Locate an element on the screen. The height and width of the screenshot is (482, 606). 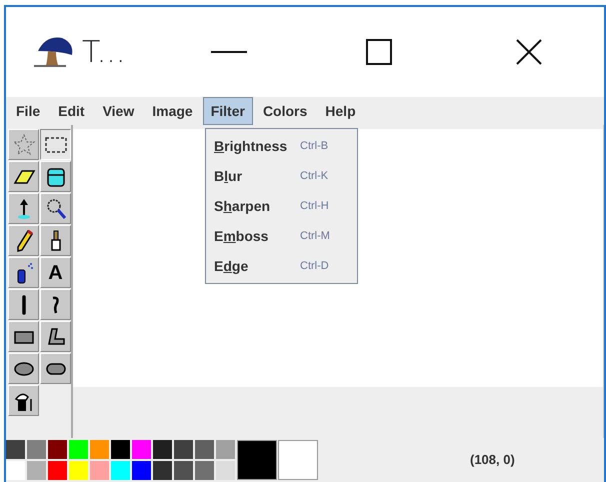
menu-item: Edit is located at coordinates (71, 111).